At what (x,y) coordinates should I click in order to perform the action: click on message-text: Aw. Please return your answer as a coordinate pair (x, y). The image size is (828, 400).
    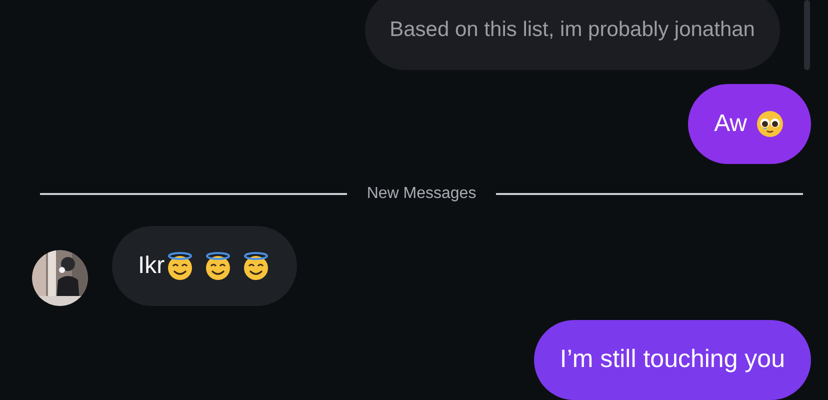
    Looking at the image, I should click on (730, 124).